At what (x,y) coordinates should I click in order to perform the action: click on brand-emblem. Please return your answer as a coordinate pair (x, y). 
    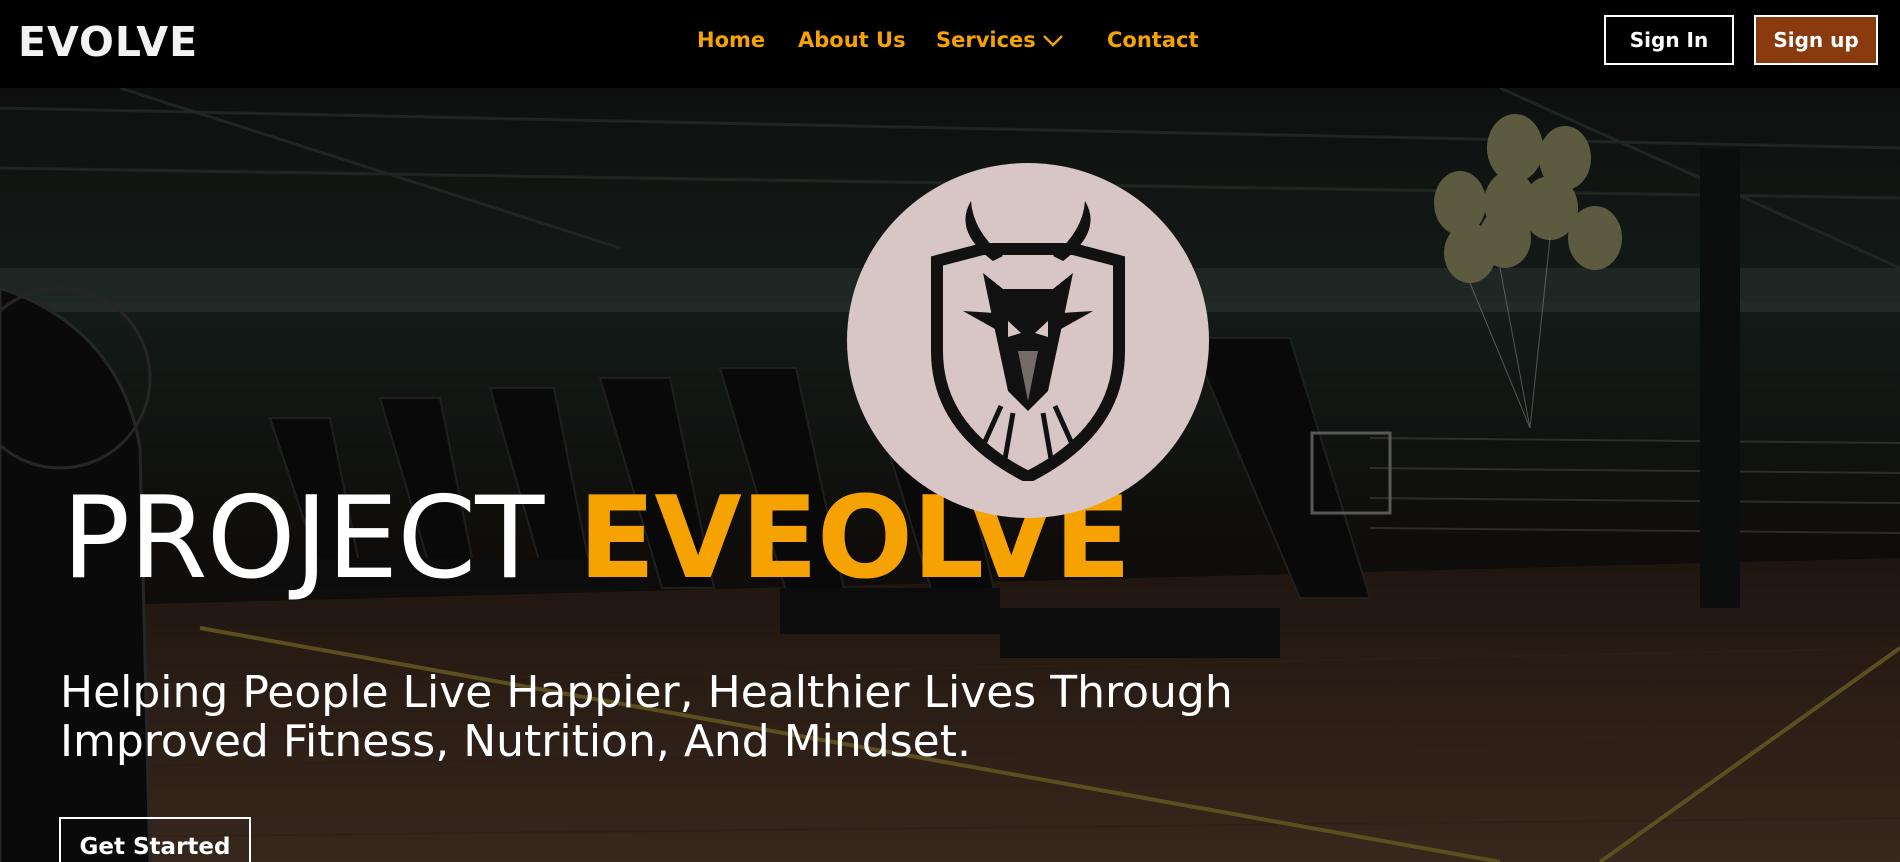
    Looking at the image, I should click on (1028, 340).